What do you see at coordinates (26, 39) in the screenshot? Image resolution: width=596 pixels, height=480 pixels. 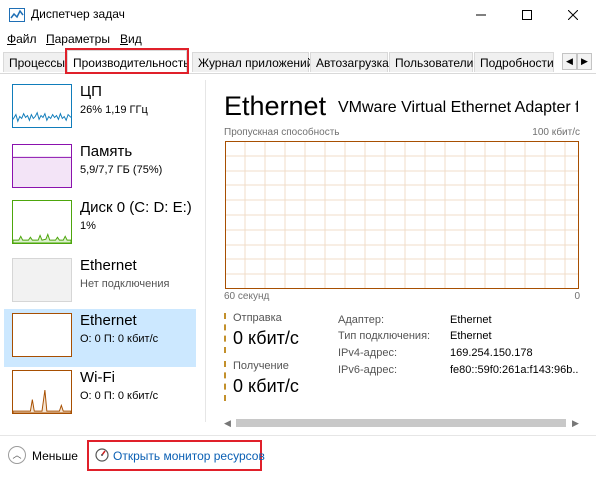 I see `menu-file-label: айл` at bounding box center [26, 39].